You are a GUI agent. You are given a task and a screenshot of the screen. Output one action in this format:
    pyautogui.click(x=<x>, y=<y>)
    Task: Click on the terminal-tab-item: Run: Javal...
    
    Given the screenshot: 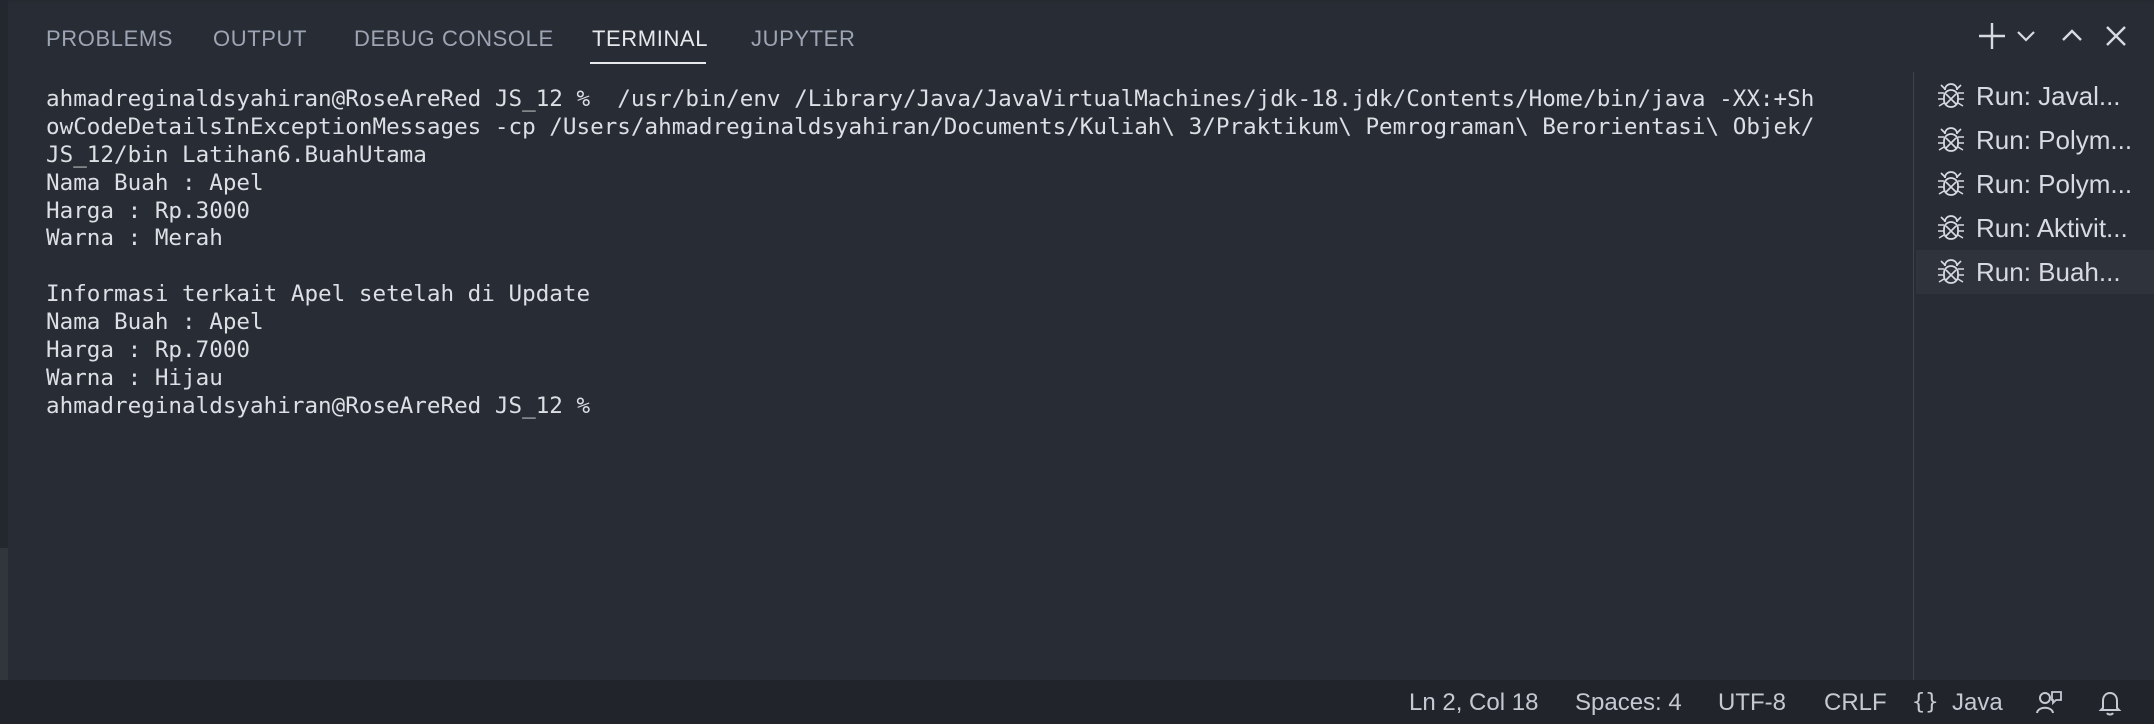 What is the action you would take?
    pyautogui.click(x=2035, y=96)
    